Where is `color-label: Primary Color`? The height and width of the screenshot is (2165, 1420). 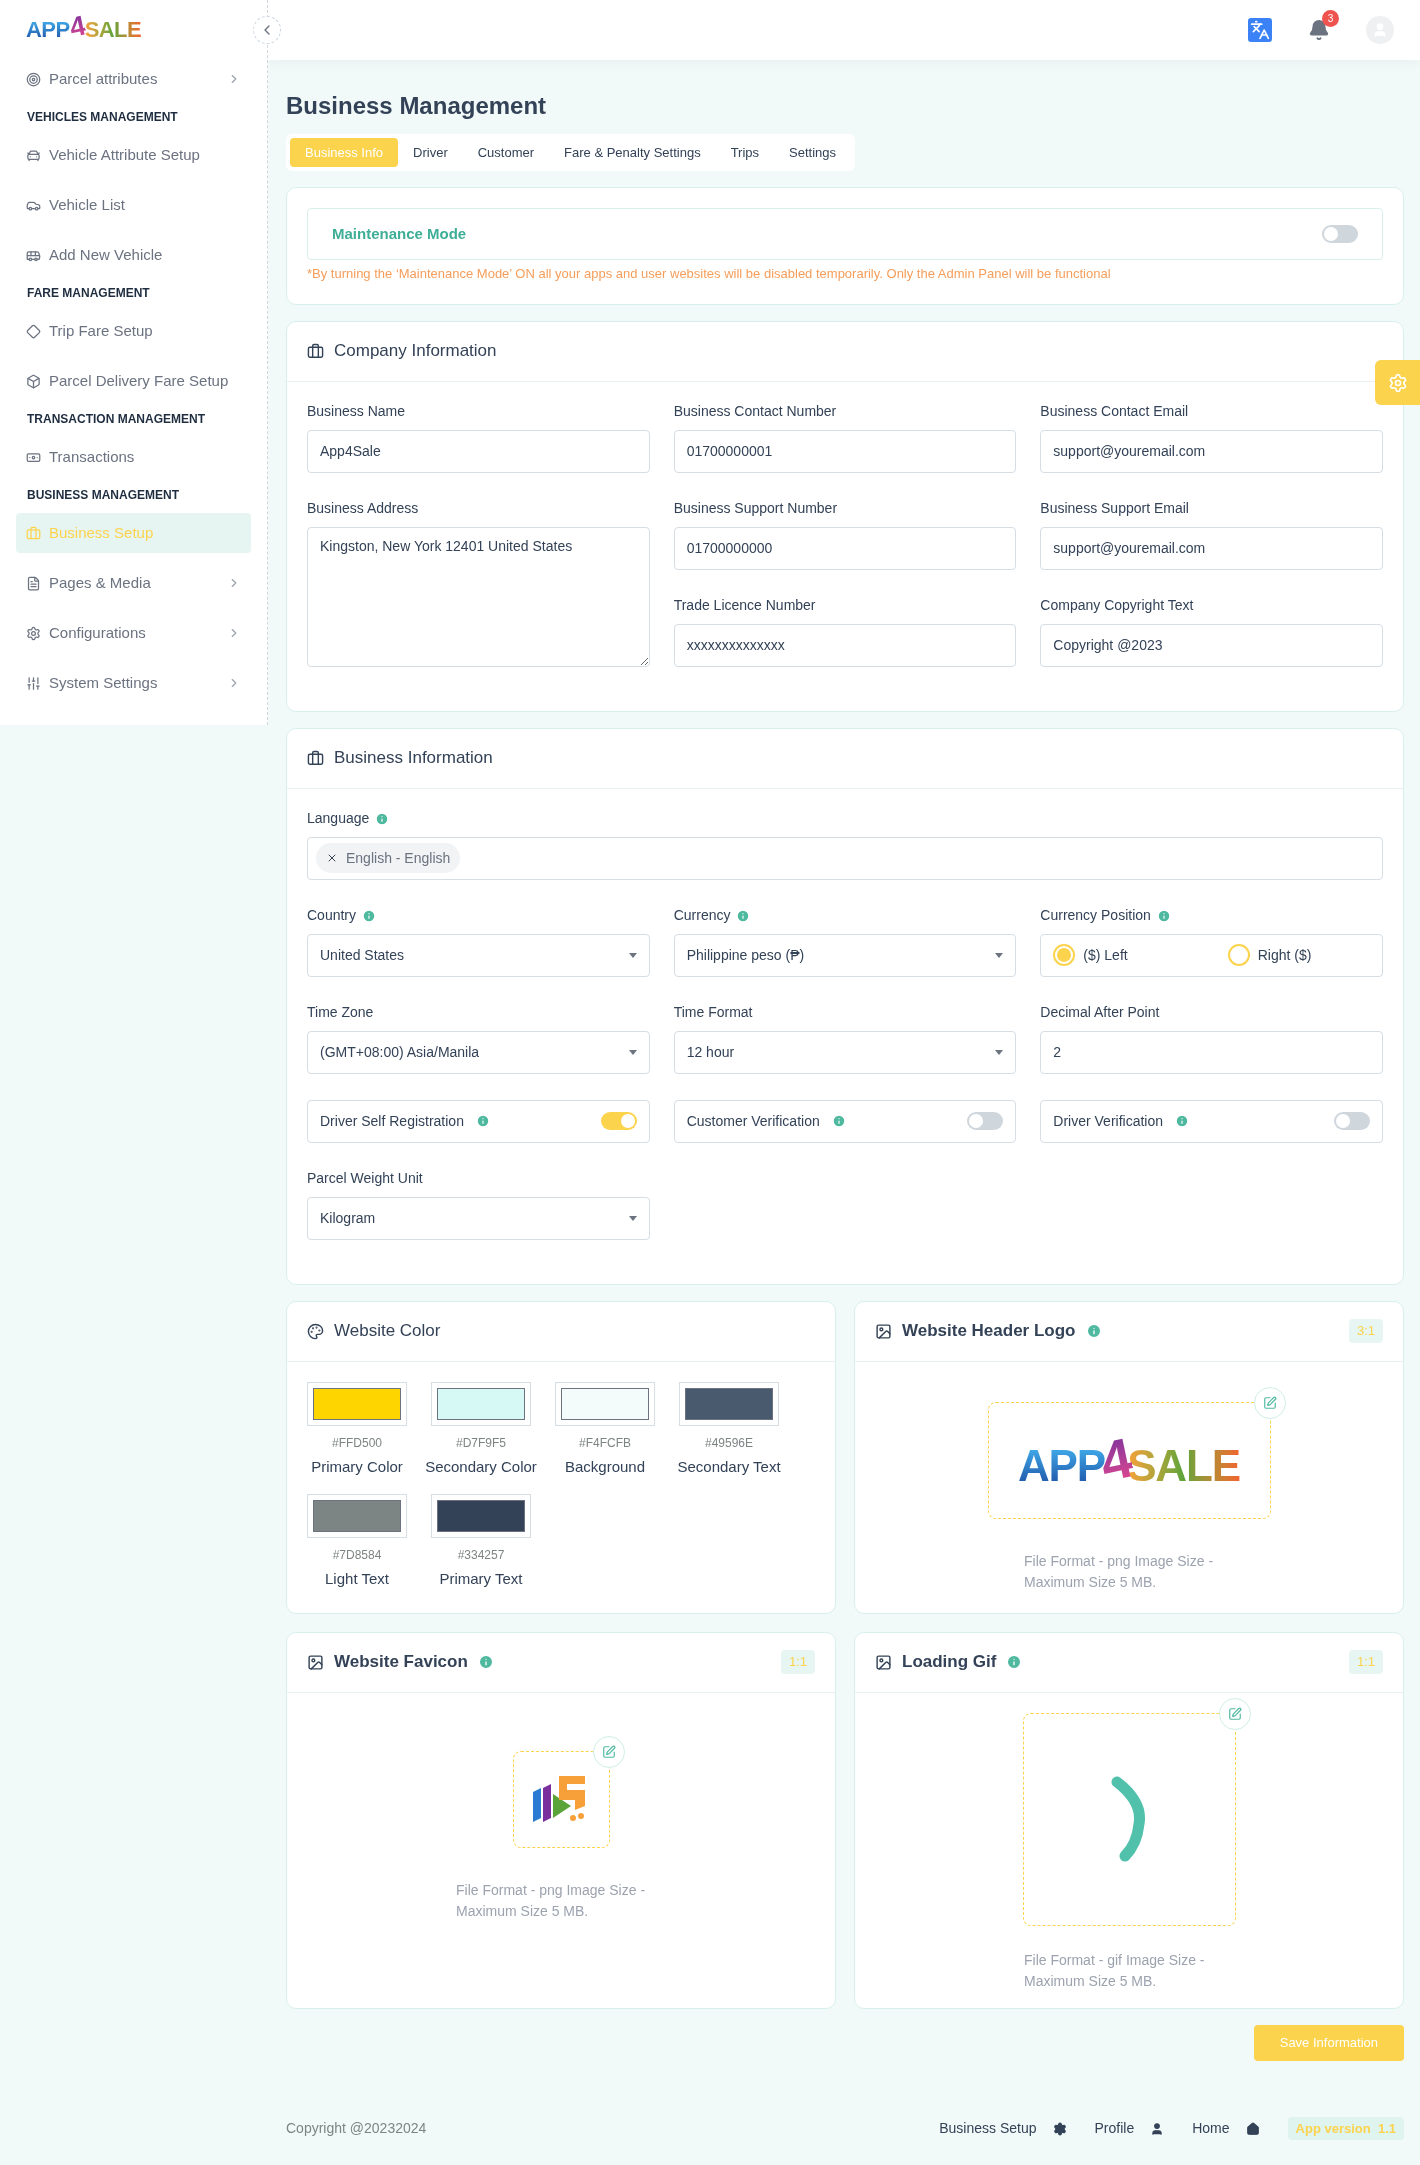 color-label: Primary Color is located at coordinates (357, 1466).